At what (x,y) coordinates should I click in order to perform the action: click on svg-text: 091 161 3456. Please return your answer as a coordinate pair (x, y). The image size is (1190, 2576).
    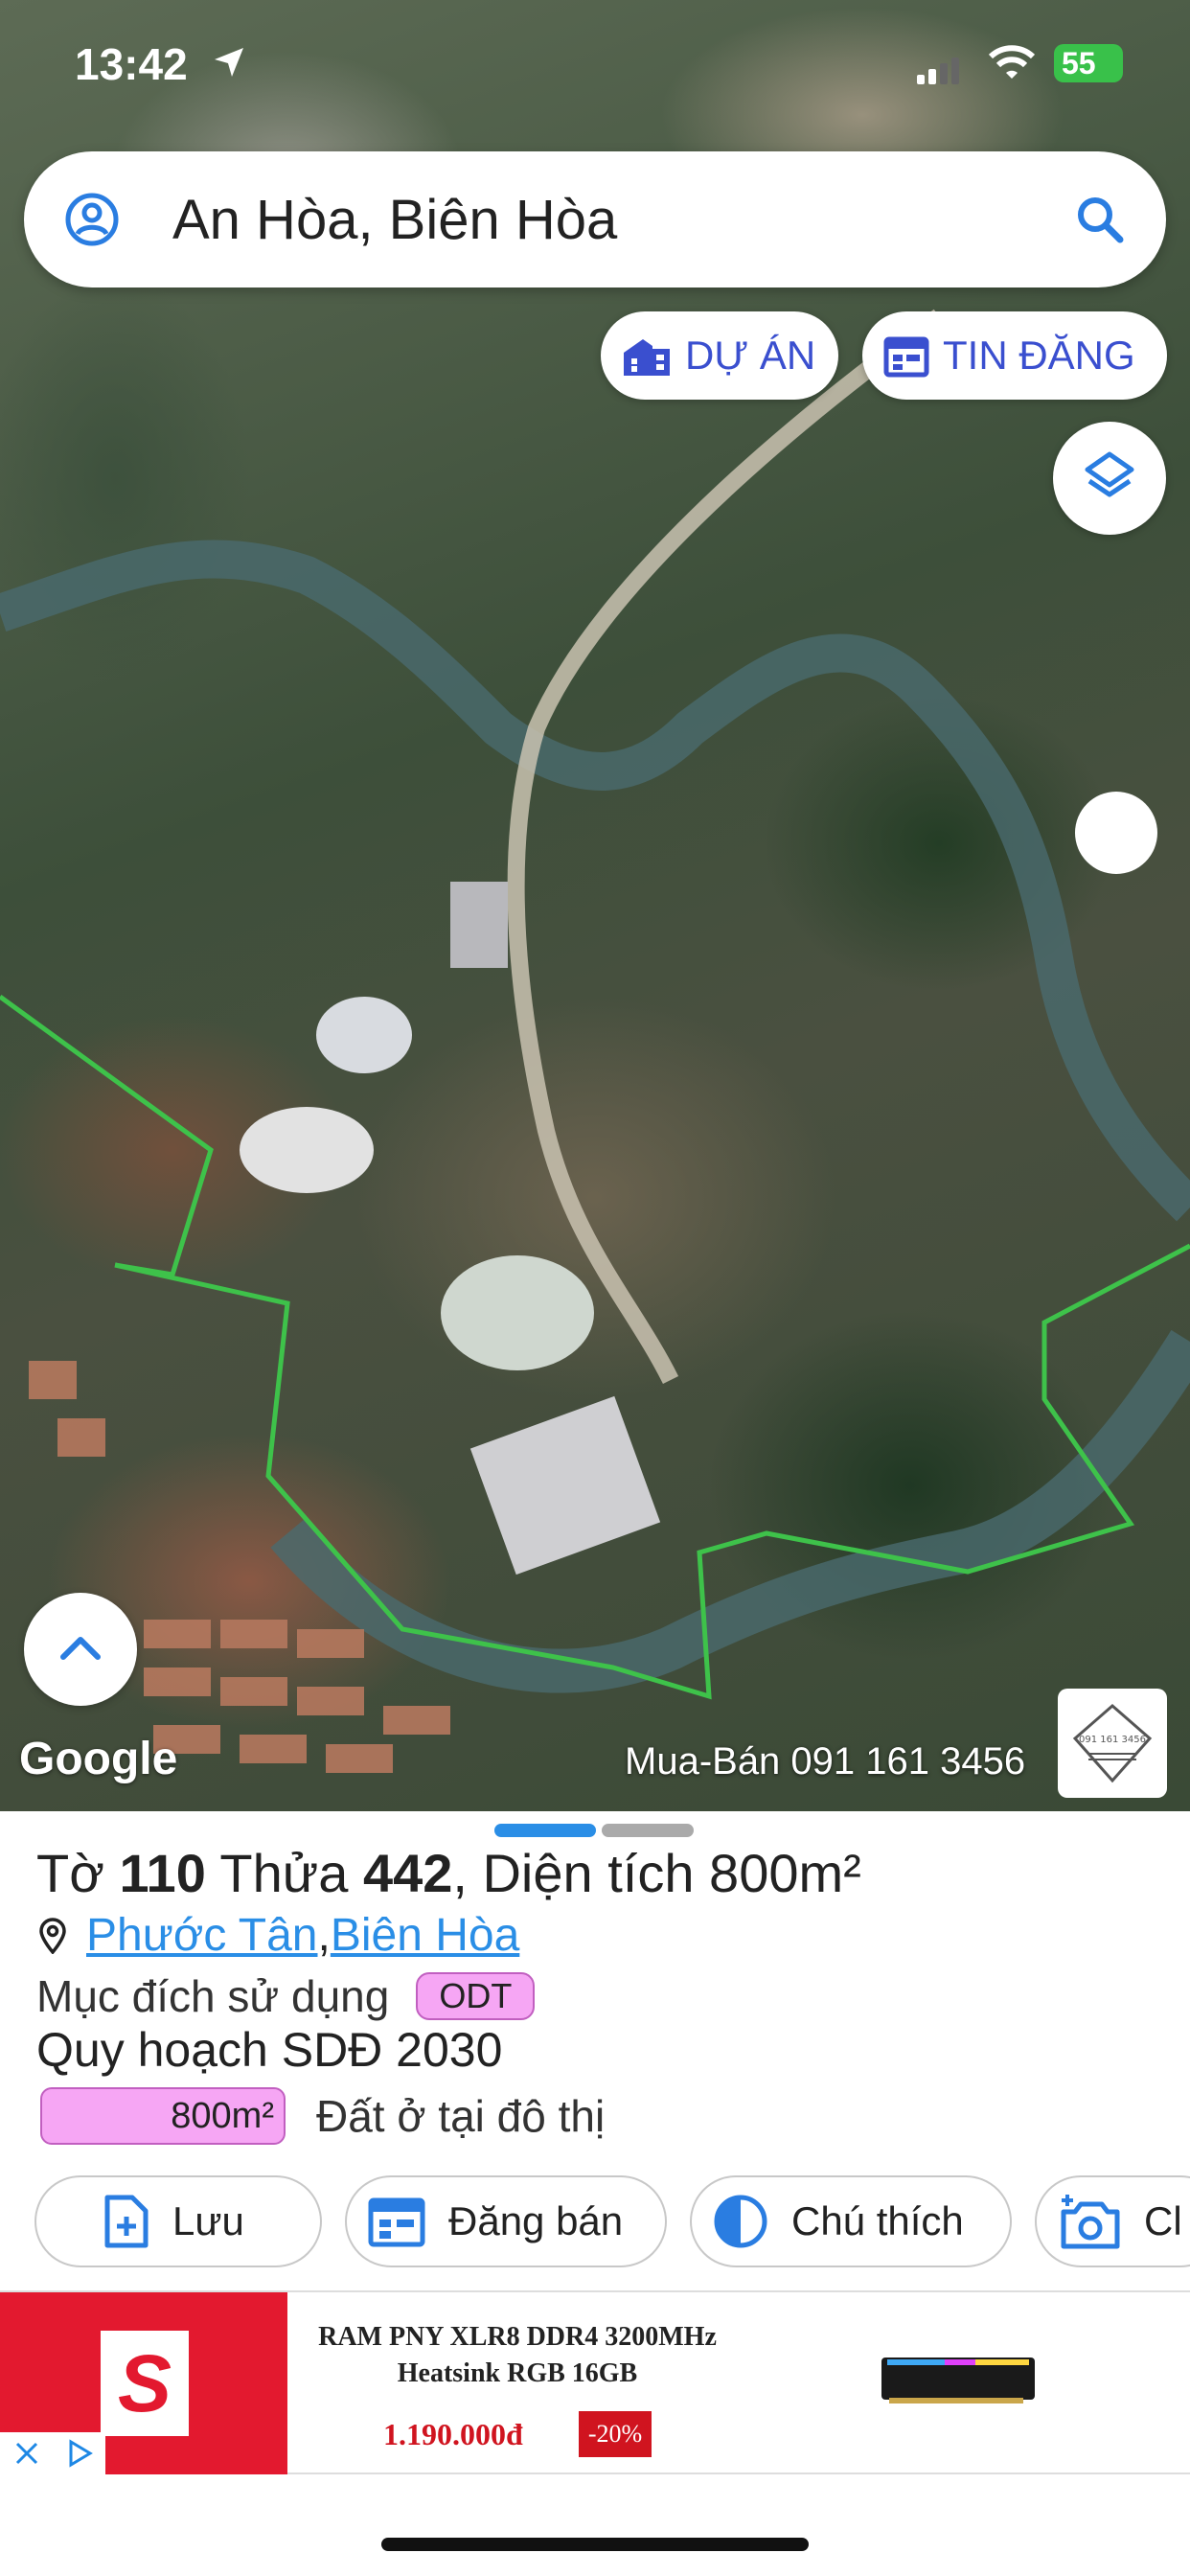
    Looking at the image, I should click on (1112, 1740).